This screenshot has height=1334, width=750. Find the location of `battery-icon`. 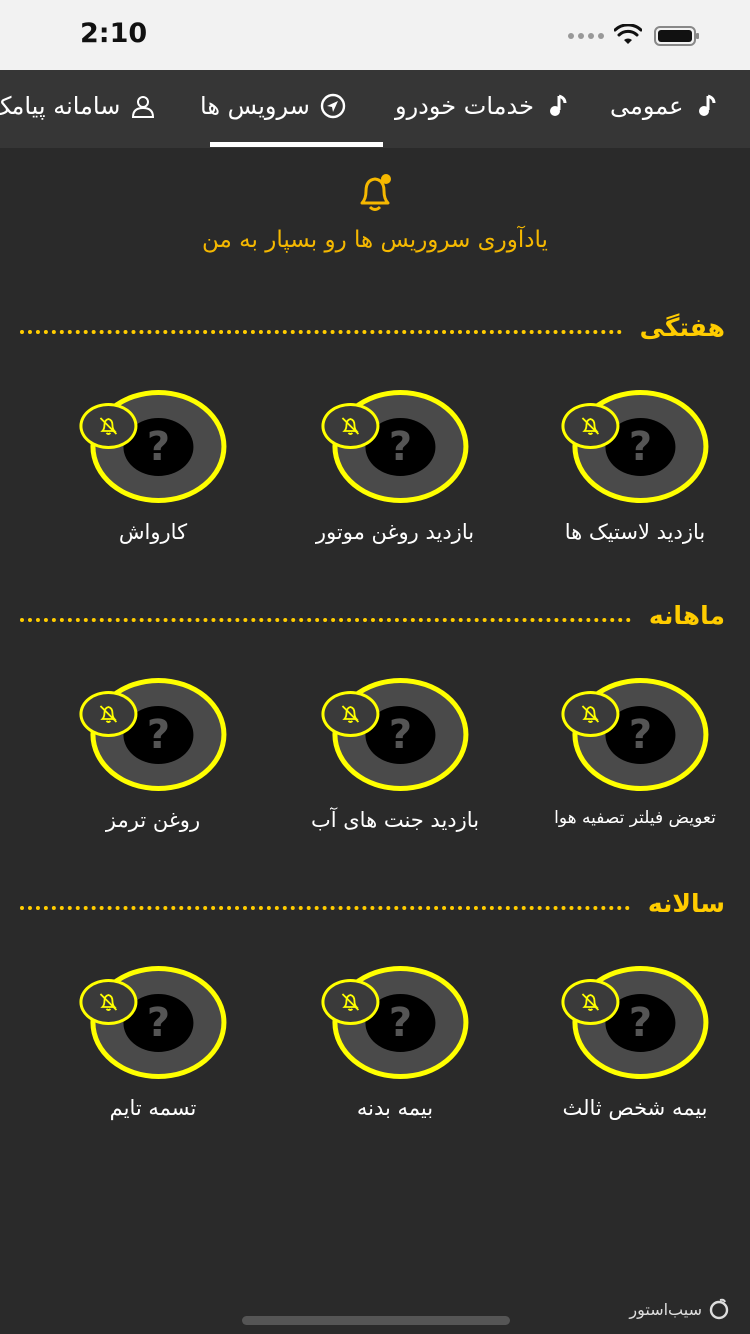

battery-icon is located at coordinates (676, 36).